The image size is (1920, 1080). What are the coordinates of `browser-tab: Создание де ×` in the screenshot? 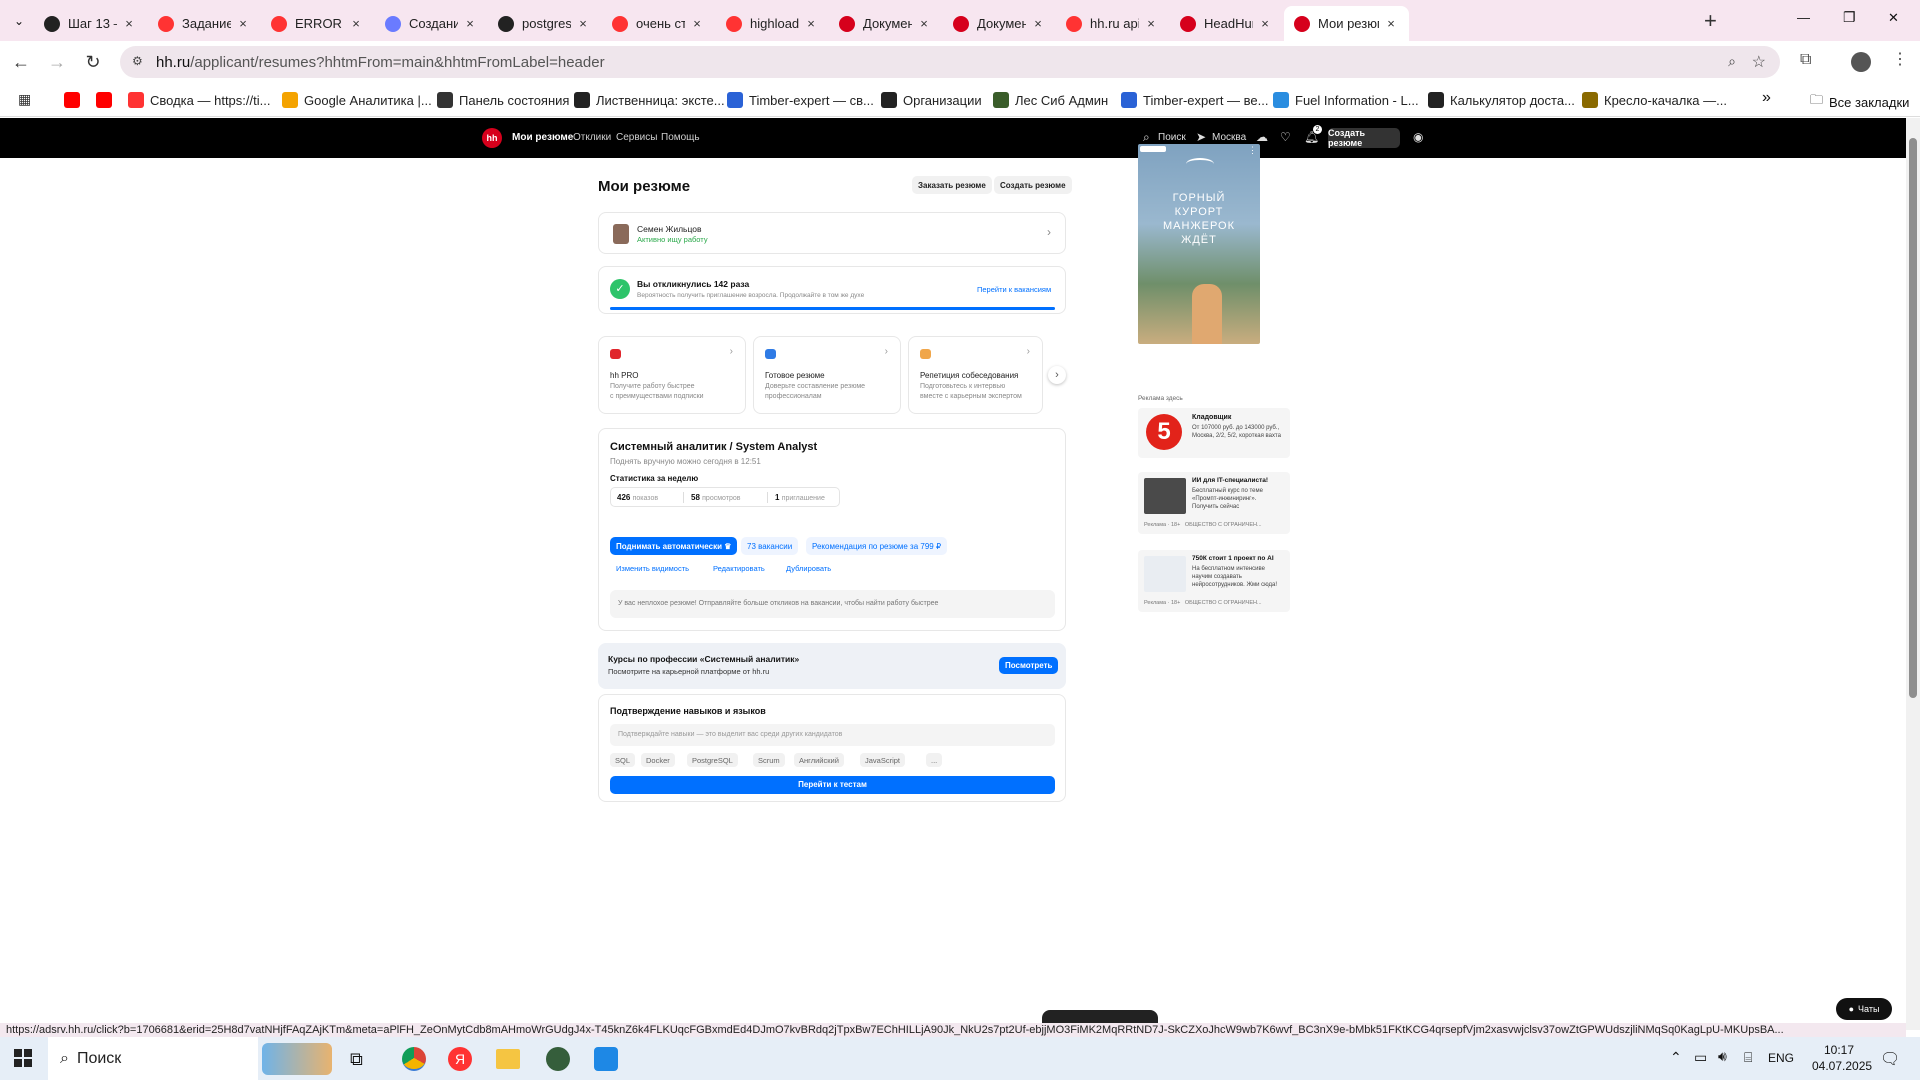 It's located at (431, 23).